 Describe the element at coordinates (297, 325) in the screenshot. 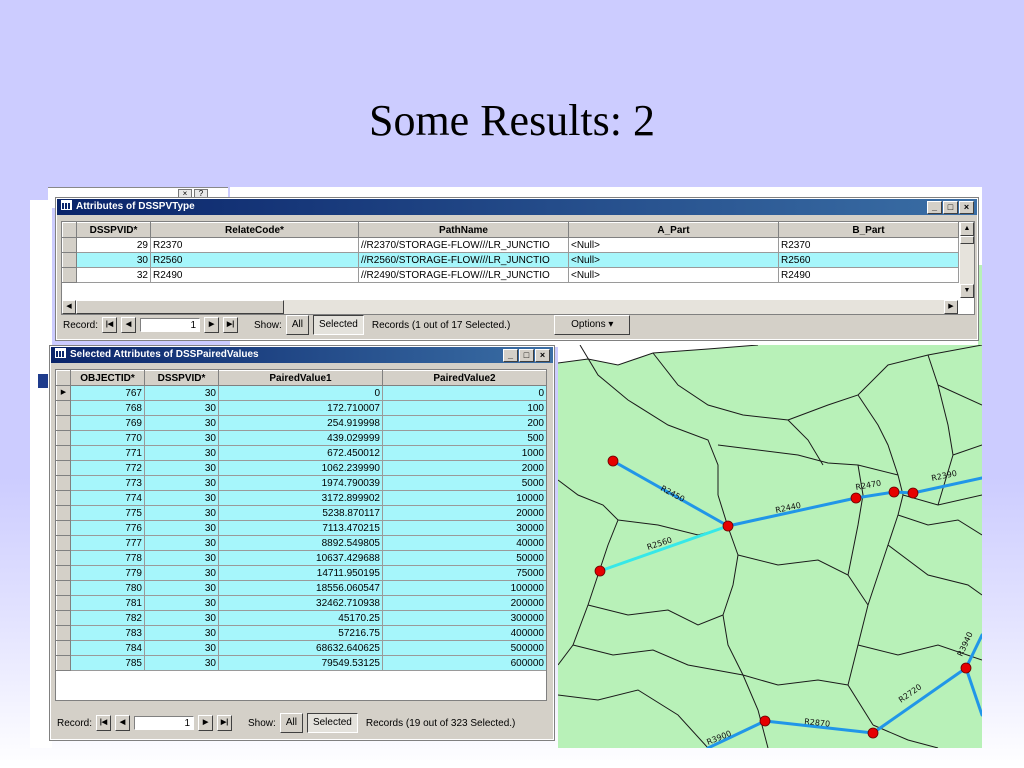

I see `show-all-button: All` at that location.